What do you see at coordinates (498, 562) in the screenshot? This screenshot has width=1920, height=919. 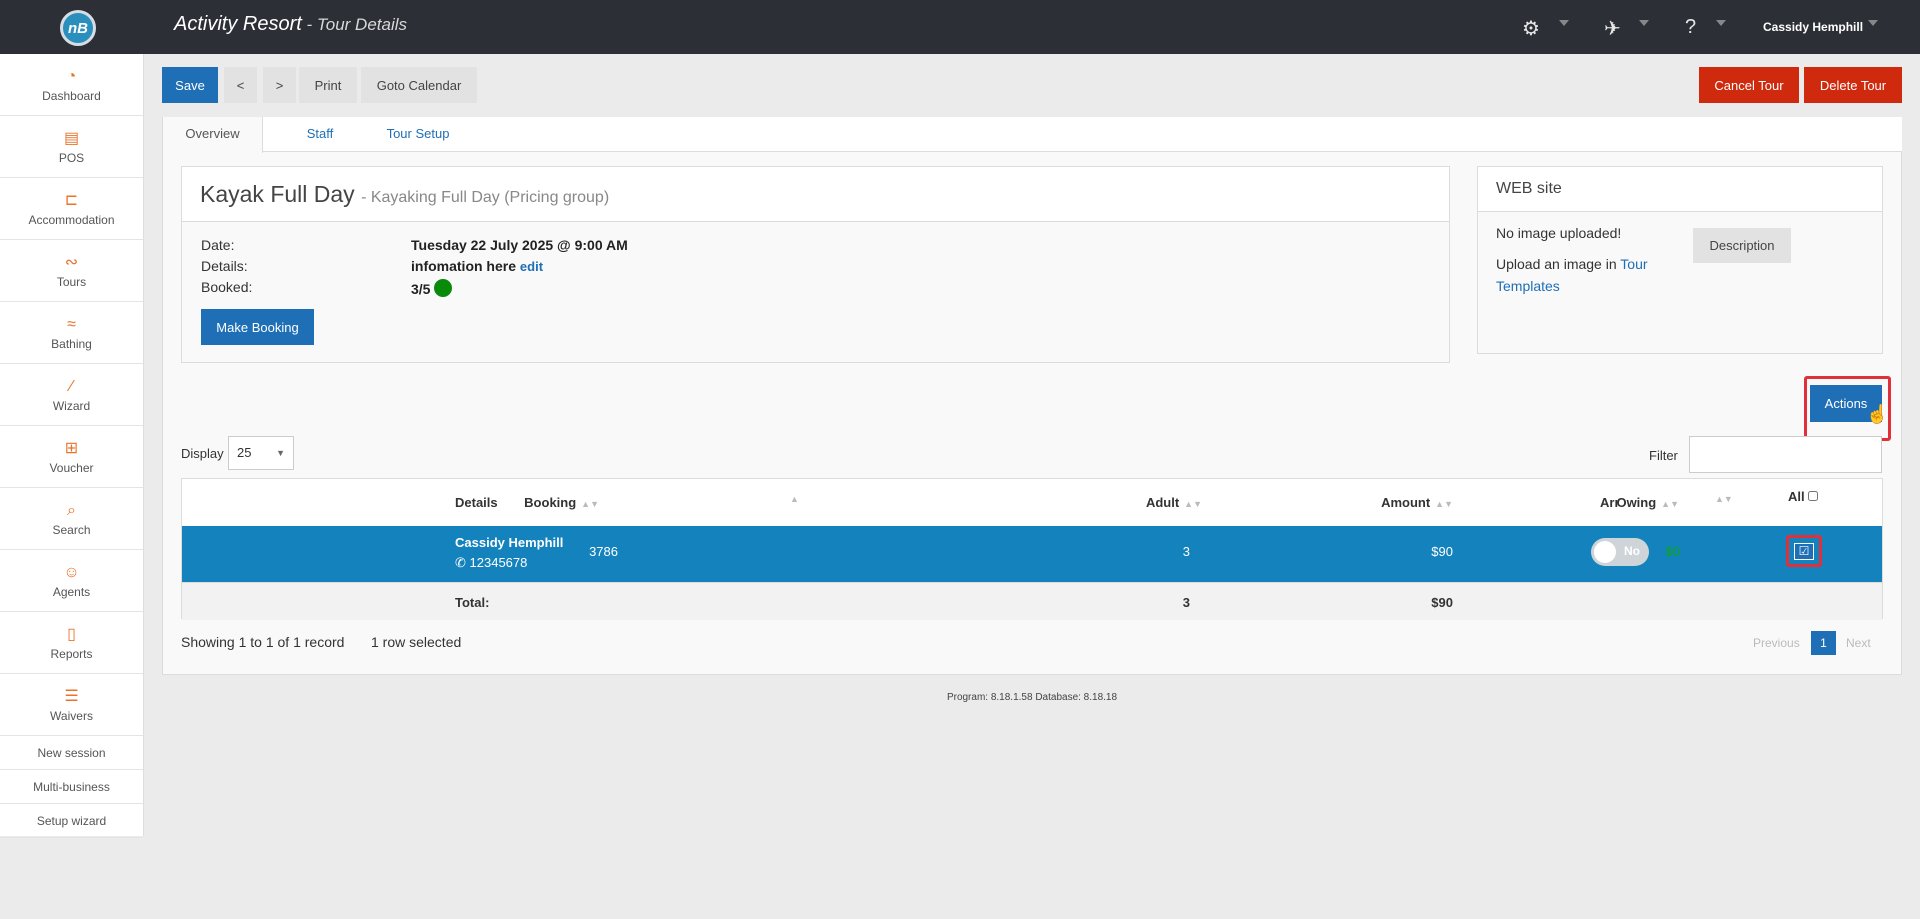 I see `phone-number: 12345678` at bounding box center [498, 562].